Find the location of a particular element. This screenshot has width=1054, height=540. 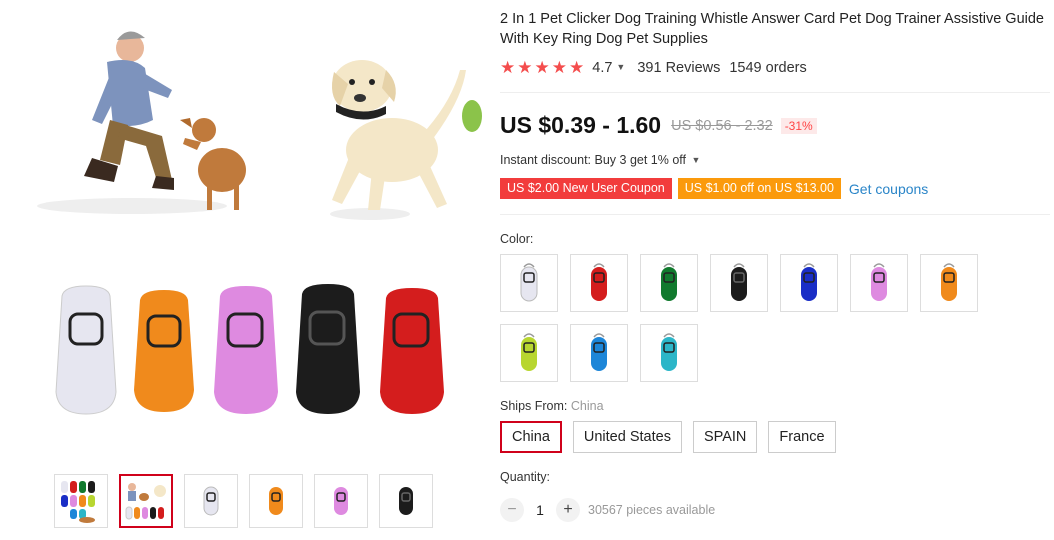

color-swatch-yellow is located at coordinates (529, 353).